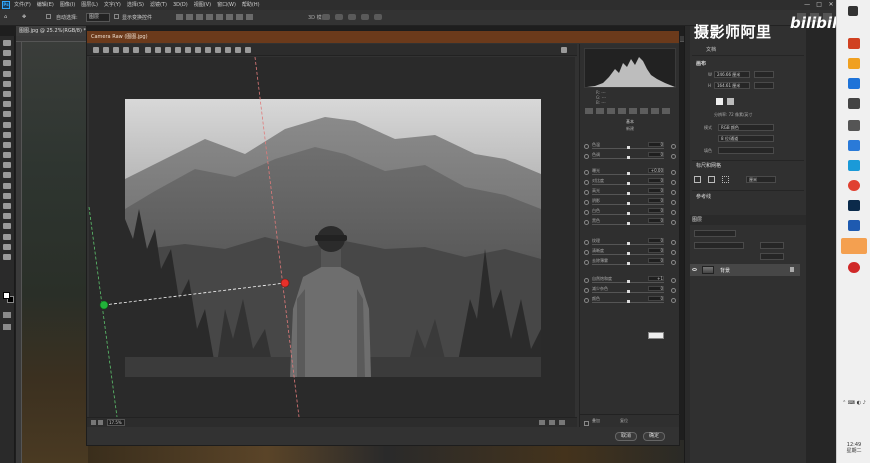 The height and width of the screenshot is (463, 870). I want to click on height-field: 164.61 厘米, so click(732, 85).